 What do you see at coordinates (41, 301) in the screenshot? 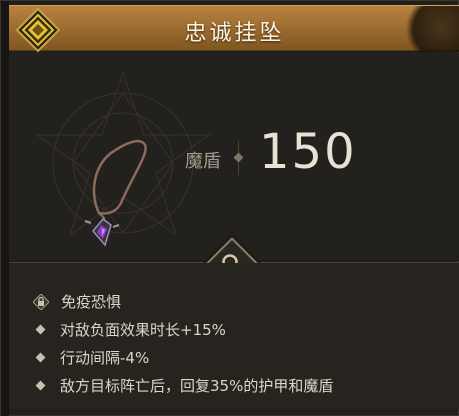
I see `lock-icon` at bounding box center [41, 301].